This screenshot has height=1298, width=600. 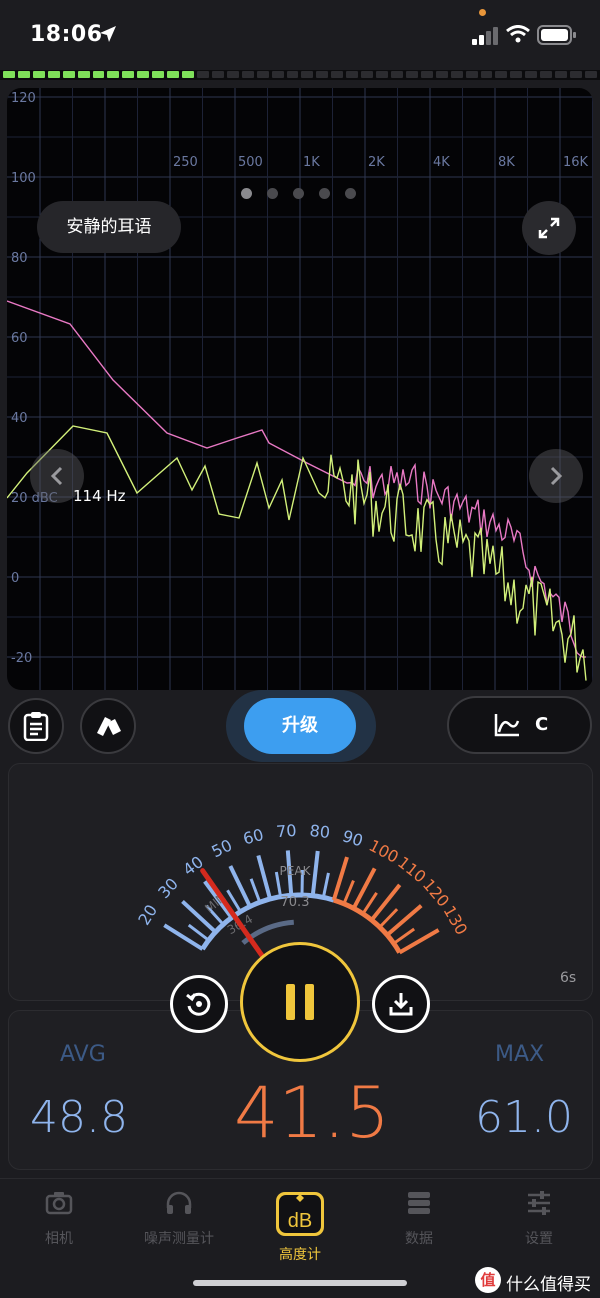 I want to click on export-button, so click(x=401, y=1004).